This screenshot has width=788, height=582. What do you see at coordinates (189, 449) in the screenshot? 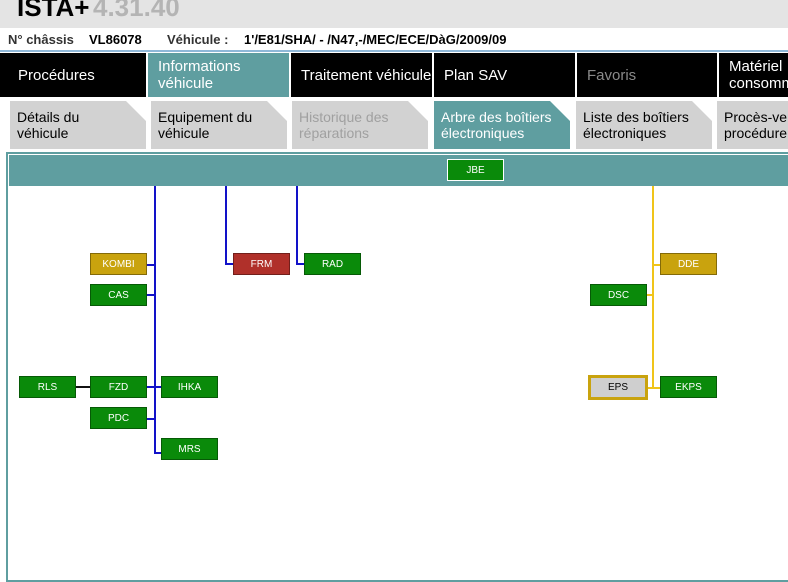
I see `ecu-mrs: MRS` at bounding box center [189, 449].